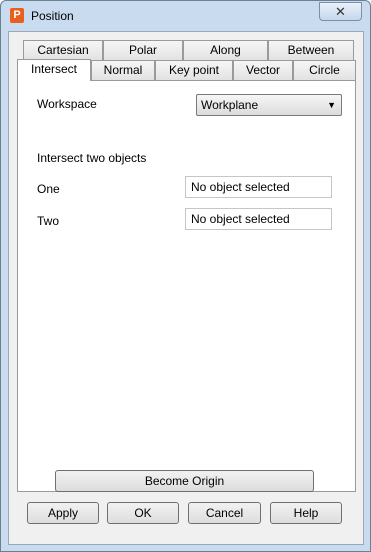 The height and width of the screenshot is (552, 371). Describe the element at coordinates (123, 70) in the screenshot. I see `tab-normal: Normal` at that location.